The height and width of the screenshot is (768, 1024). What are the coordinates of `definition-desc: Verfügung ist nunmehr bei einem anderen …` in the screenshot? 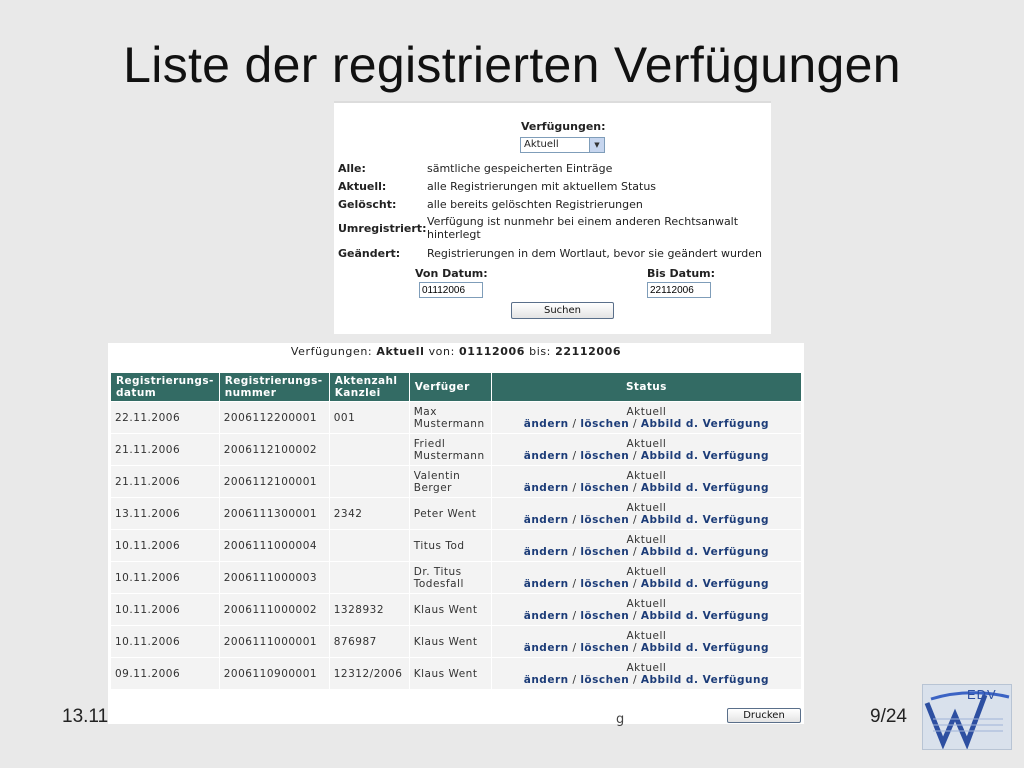 It's located at (583, 228).